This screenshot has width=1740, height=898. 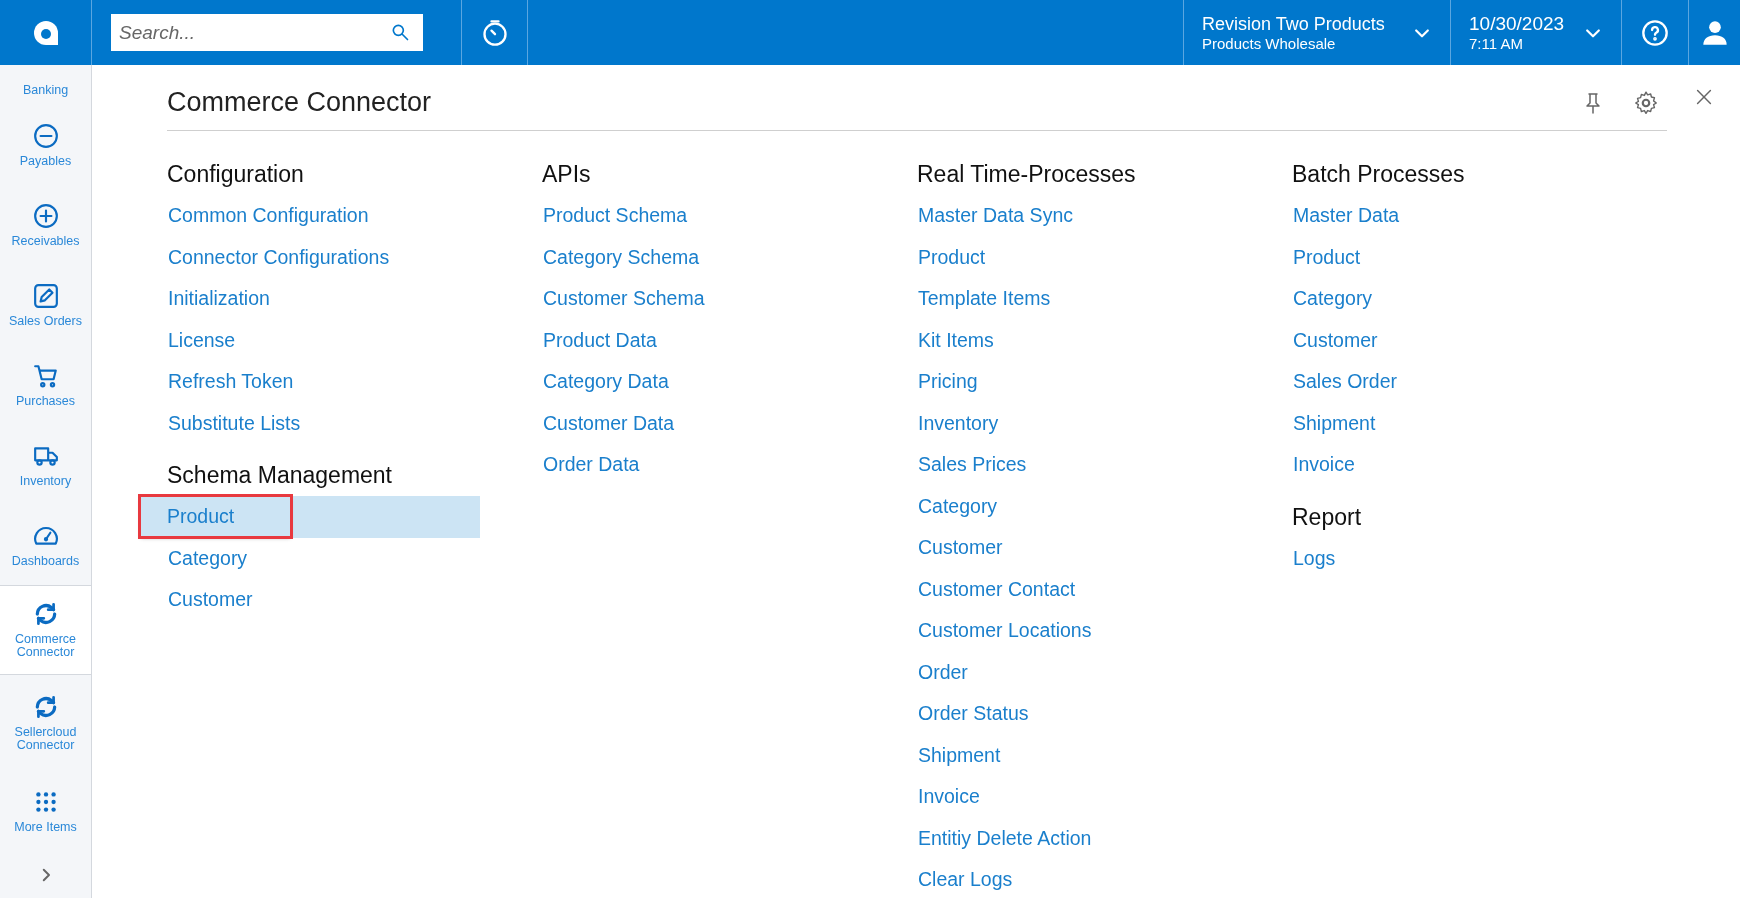 I want to click on menu-link: License, so click(x=202, y=340).